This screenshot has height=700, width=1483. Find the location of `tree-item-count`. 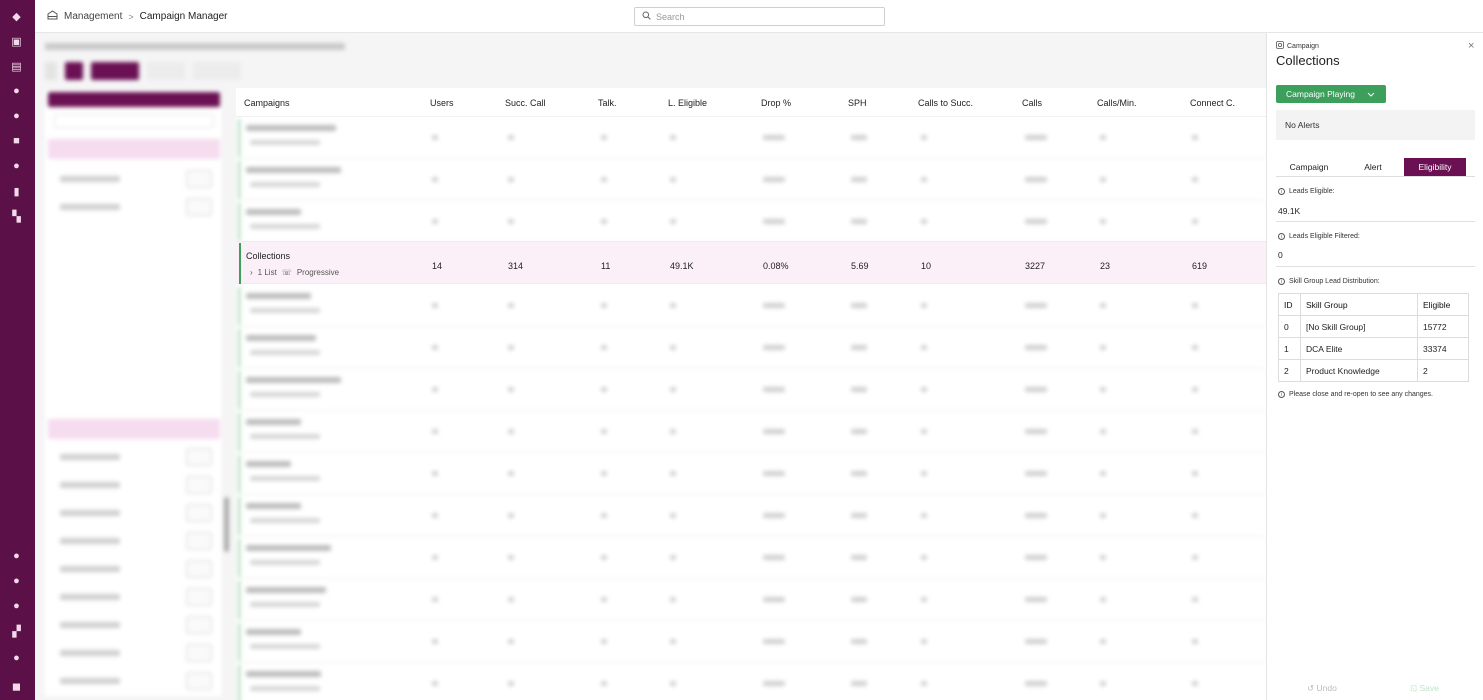

tree-item-count is located at coordinates (199, 597).